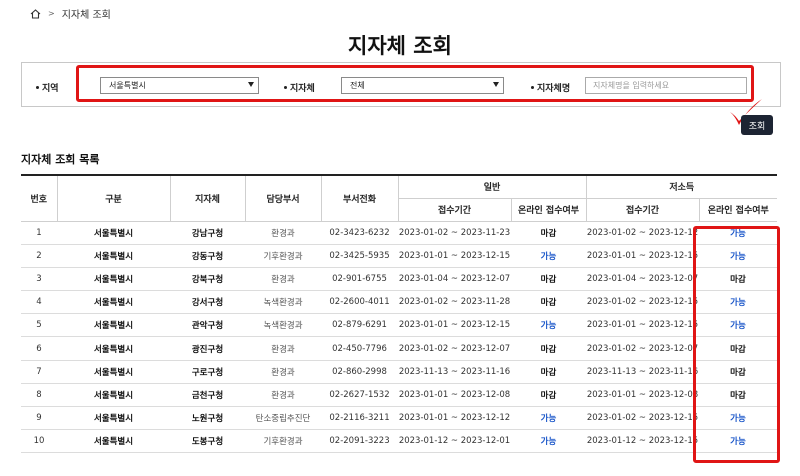  Describe the element at coordinates (207, 198) in the screenshot. I see `header-localgov: 지자체` at that location.